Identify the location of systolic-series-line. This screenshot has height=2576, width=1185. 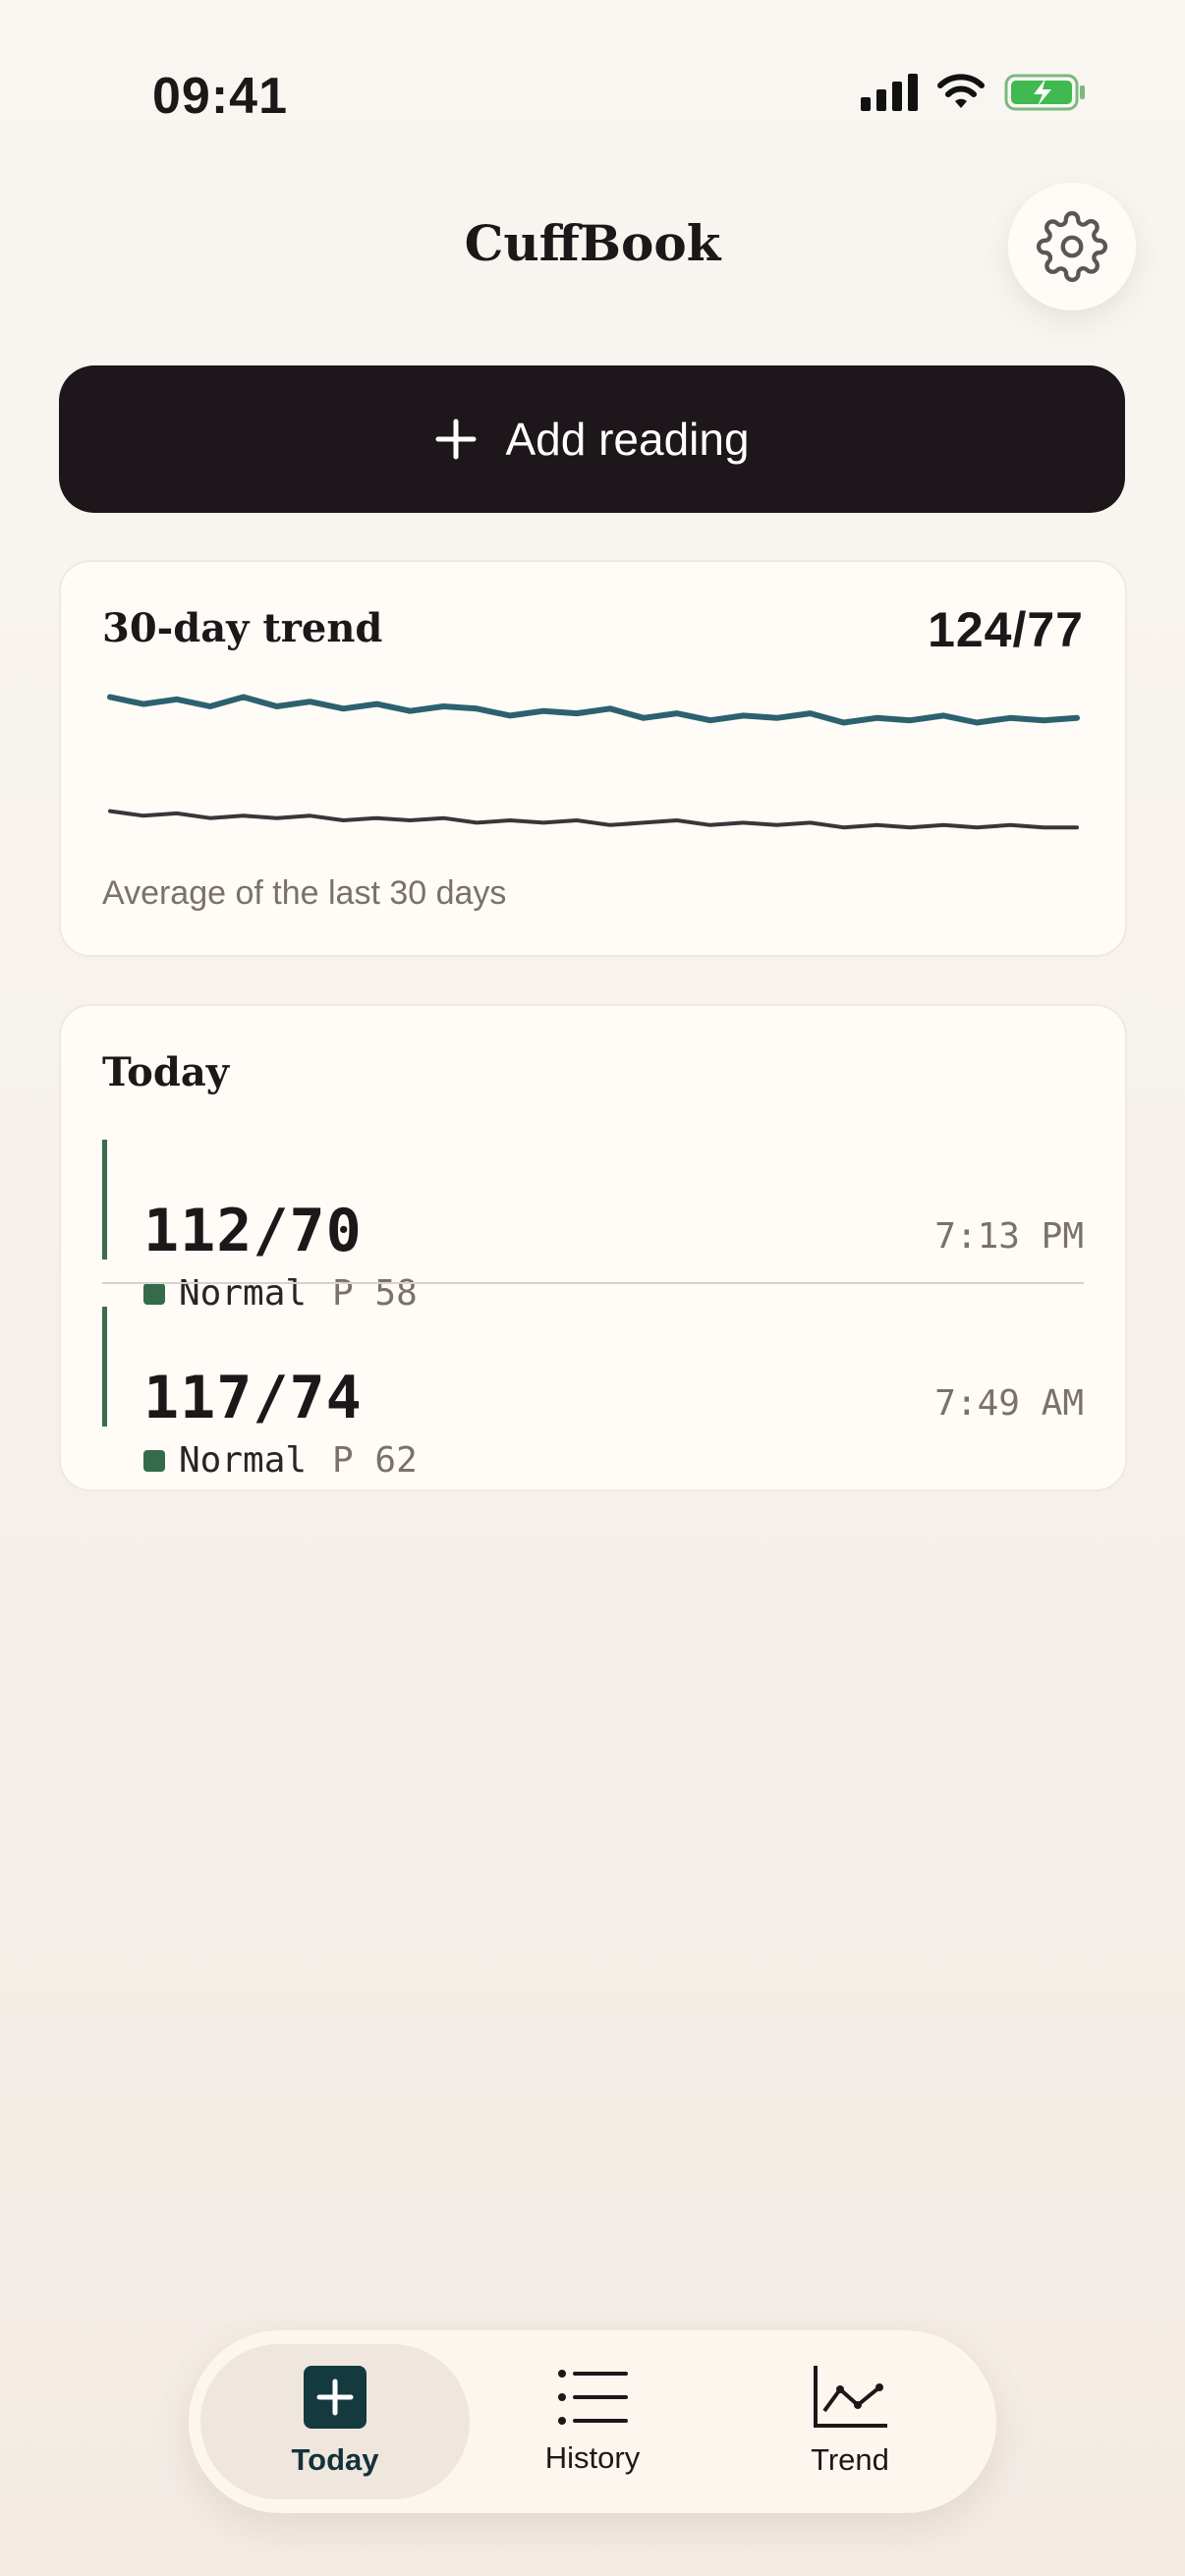
(594, 710).